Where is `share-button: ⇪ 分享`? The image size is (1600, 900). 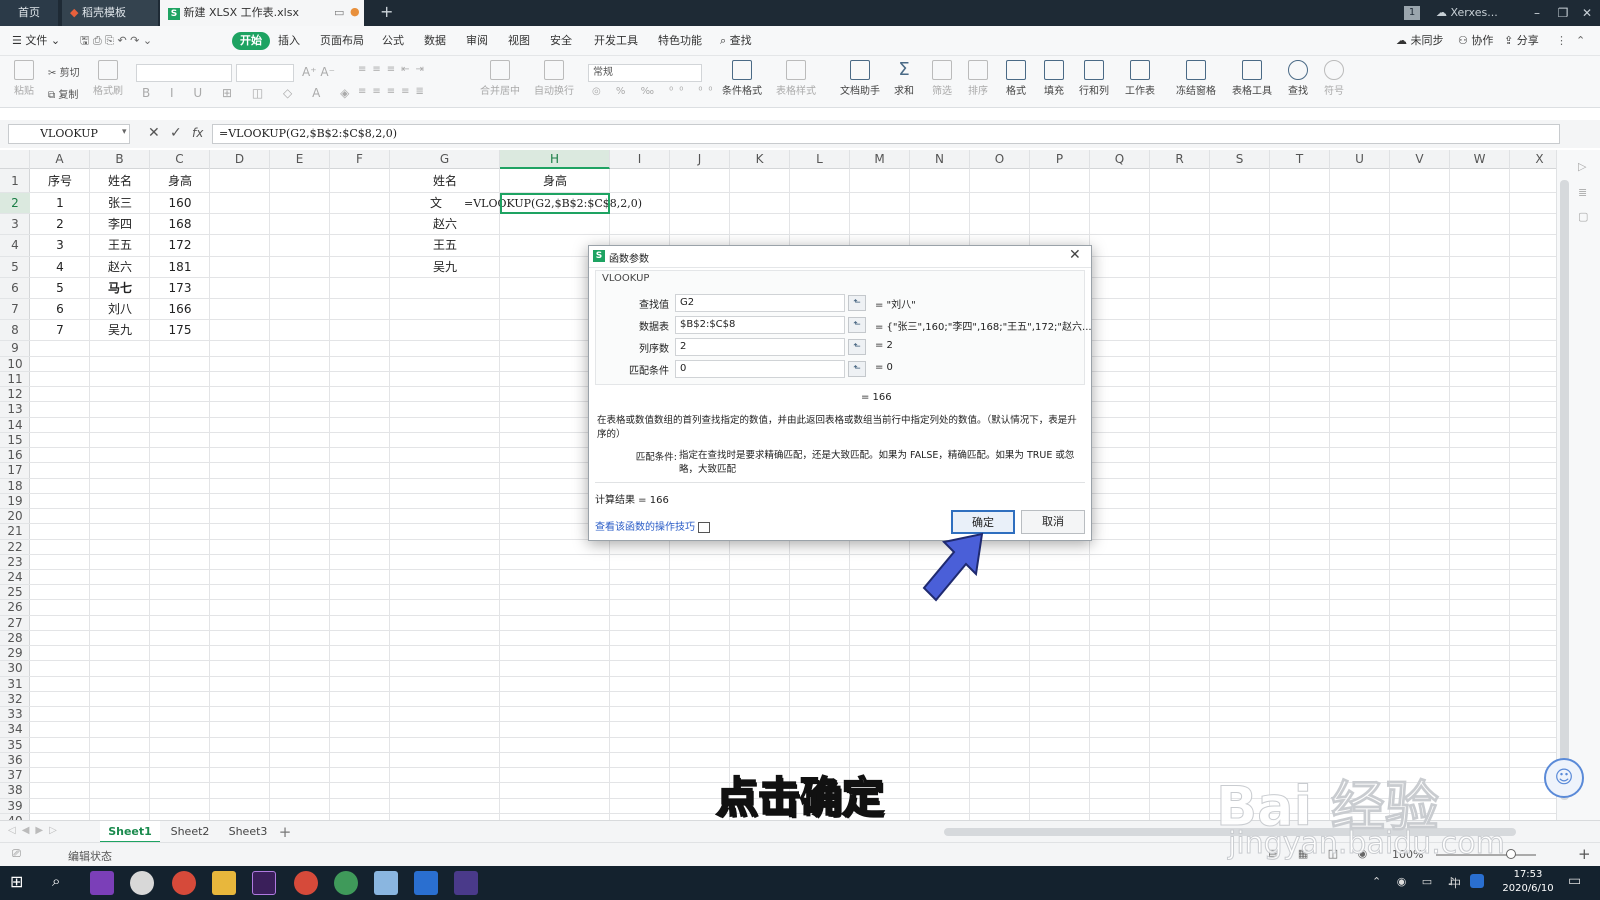
share-button: ⇪ 分享 is located at coordinates (1521, 41).